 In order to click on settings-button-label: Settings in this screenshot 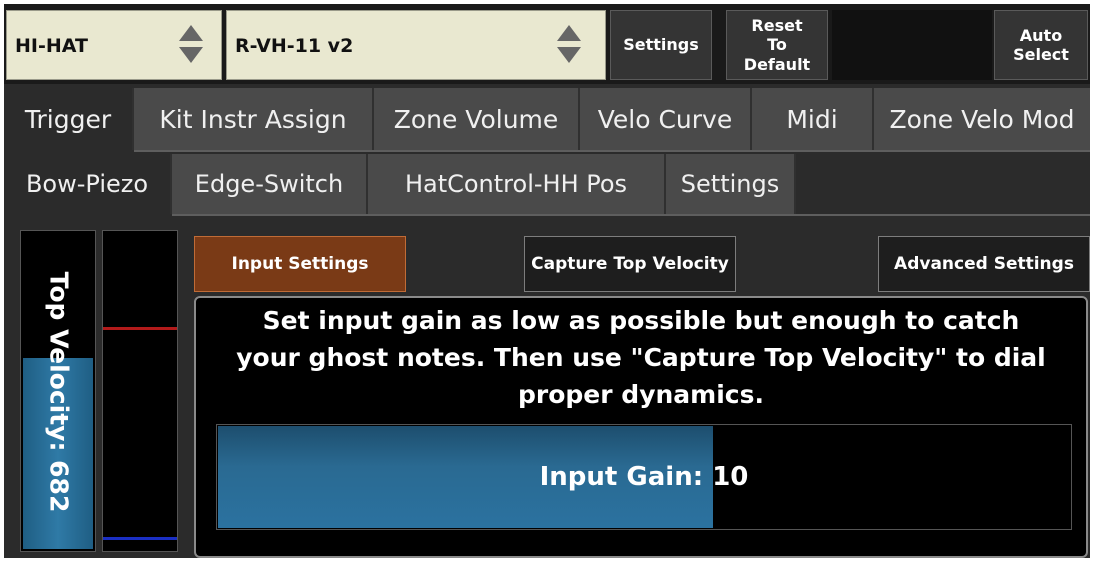, I will do `click(661, 45)`.